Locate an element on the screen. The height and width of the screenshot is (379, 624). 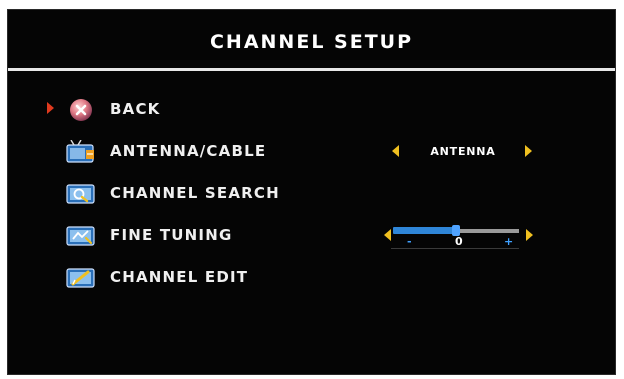
menu-item-channel-search: CHANNEL SEARCH is located at coordinates (311, 195).